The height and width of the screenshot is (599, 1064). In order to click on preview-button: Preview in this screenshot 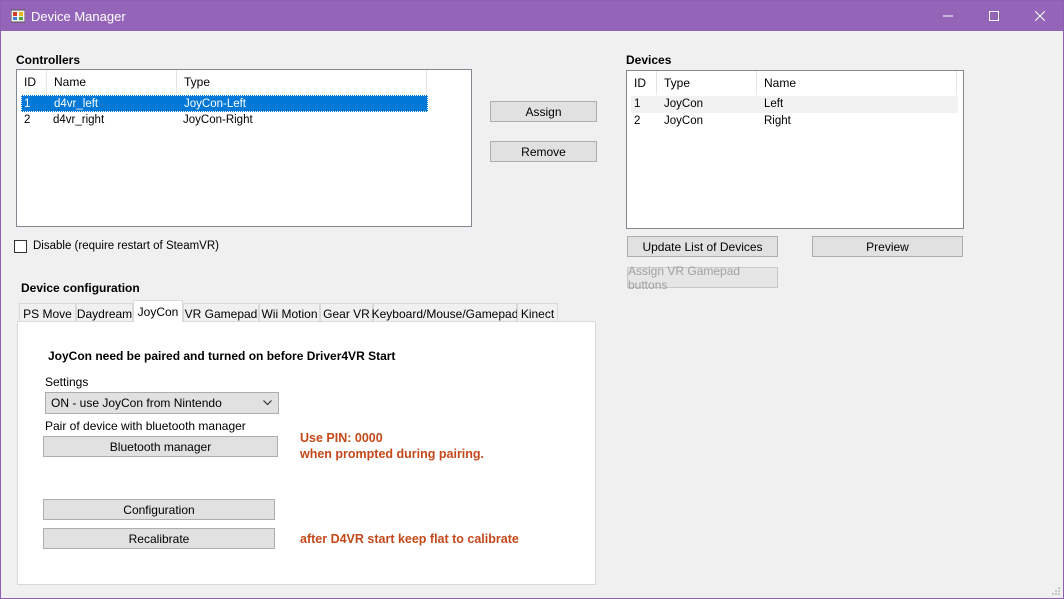, I will do `click(887, 246)`.